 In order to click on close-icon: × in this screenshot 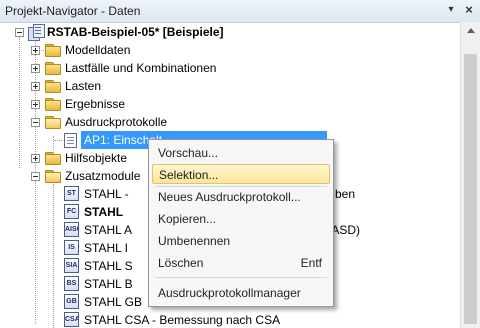, I will do `click(469, 10)`.